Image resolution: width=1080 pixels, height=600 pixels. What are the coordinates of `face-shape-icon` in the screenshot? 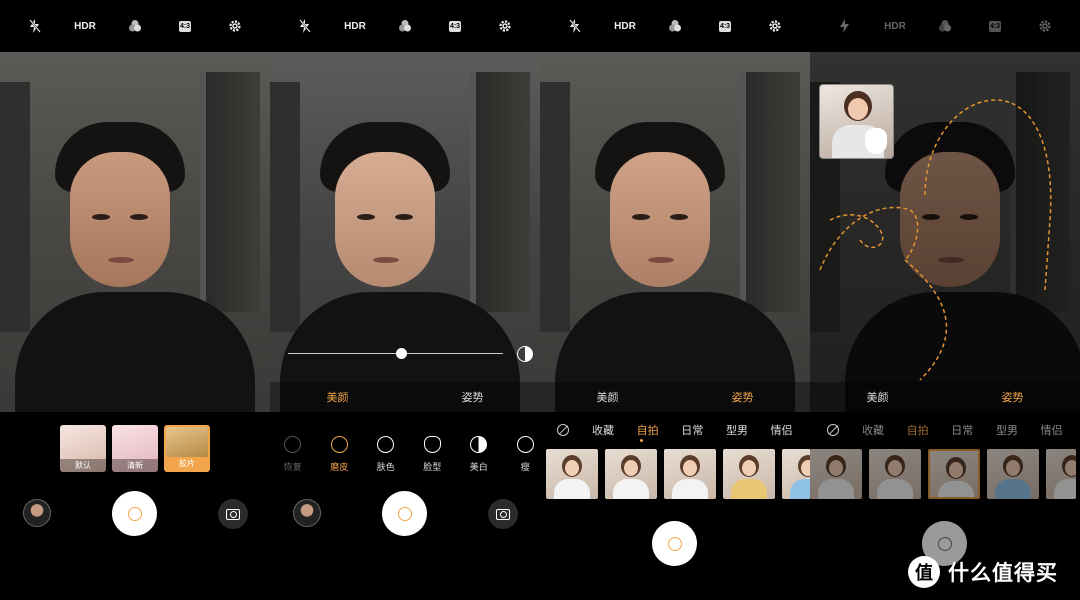 It's located at (432, 444).